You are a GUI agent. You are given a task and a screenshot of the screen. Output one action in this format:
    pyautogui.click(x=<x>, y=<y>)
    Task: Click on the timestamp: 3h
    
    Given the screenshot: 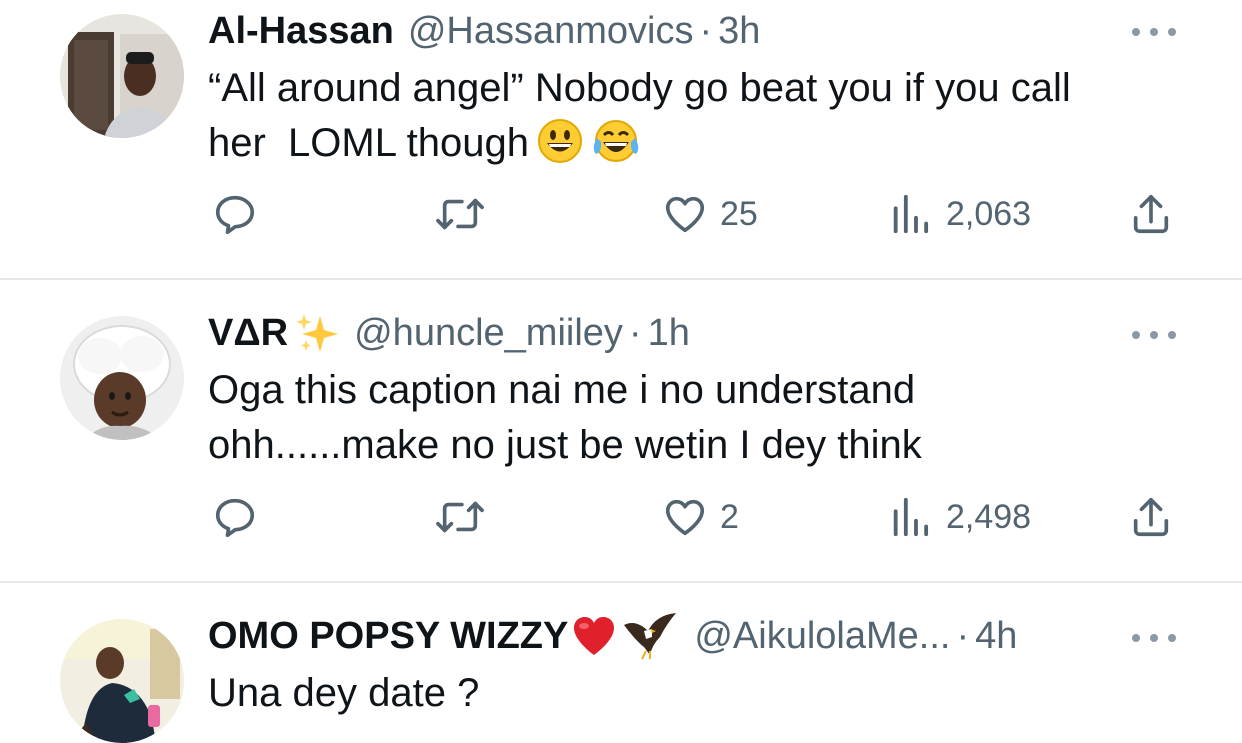 What is the action you would take?
    pyautogui.click(x=739, y=31)
    